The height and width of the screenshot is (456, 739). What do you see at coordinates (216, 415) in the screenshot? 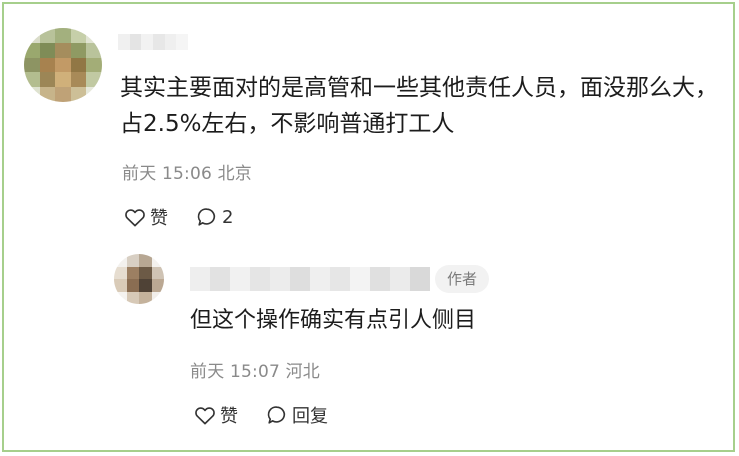
I see `reply-like-button: 赞` at bounding box center [216, 415].